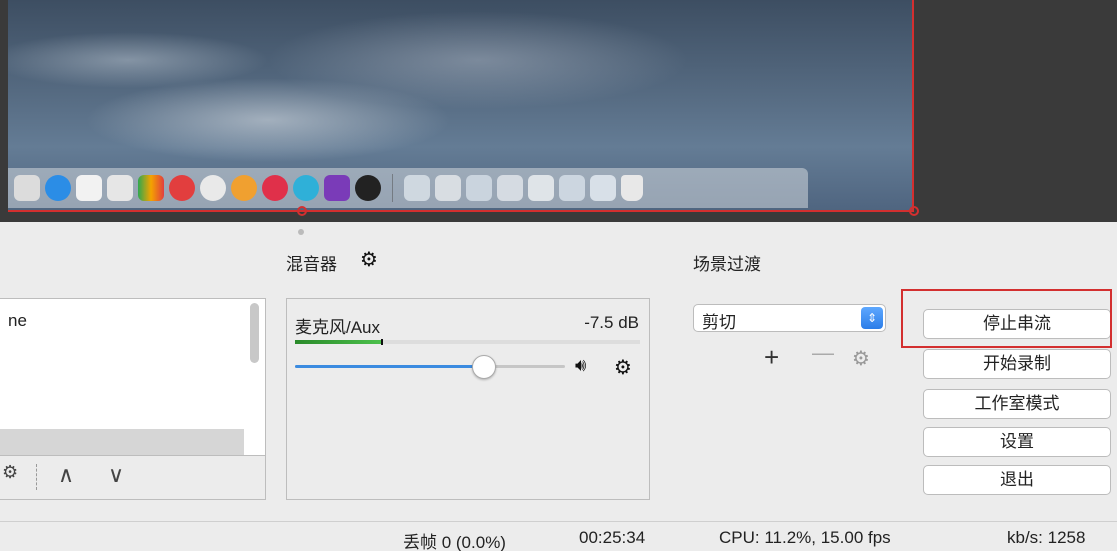  Describe the element at coordinates (369, 259) in the screenshot. I see `mixer-settings-gear-icon: ⚙` at that location.